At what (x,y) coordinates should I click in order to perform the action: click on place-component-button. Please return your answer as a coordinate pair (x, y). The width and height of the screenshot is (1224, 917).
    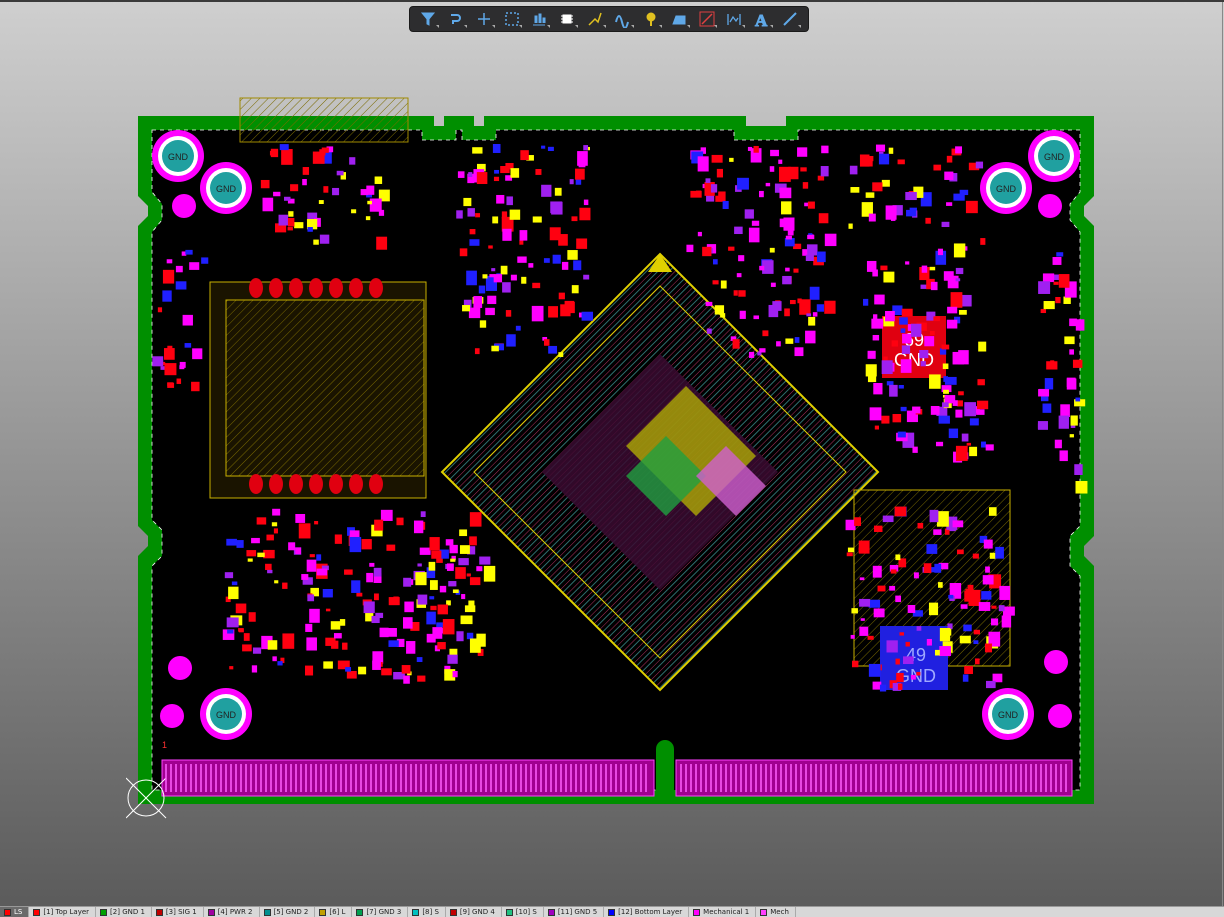
    Looking at the image, I should click on (484, 19).